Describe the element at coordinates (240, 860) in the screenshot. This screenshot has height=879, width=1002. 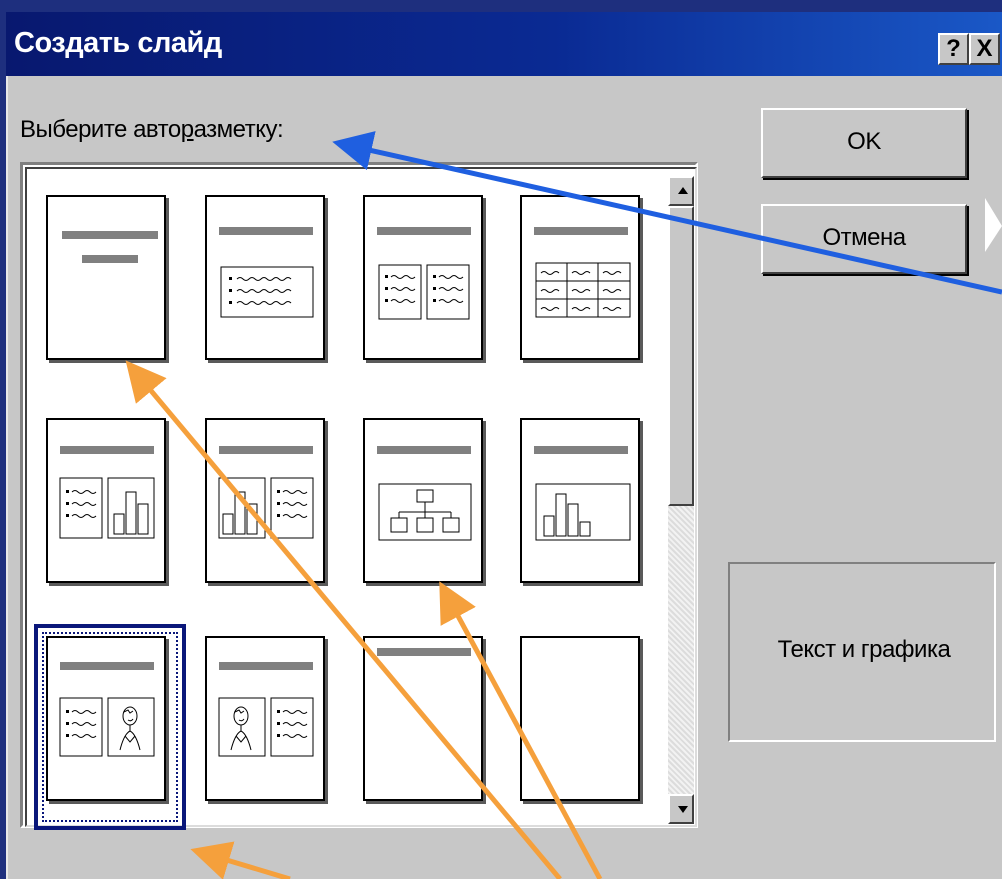
I see `arrow-to-layout-list` at that location.